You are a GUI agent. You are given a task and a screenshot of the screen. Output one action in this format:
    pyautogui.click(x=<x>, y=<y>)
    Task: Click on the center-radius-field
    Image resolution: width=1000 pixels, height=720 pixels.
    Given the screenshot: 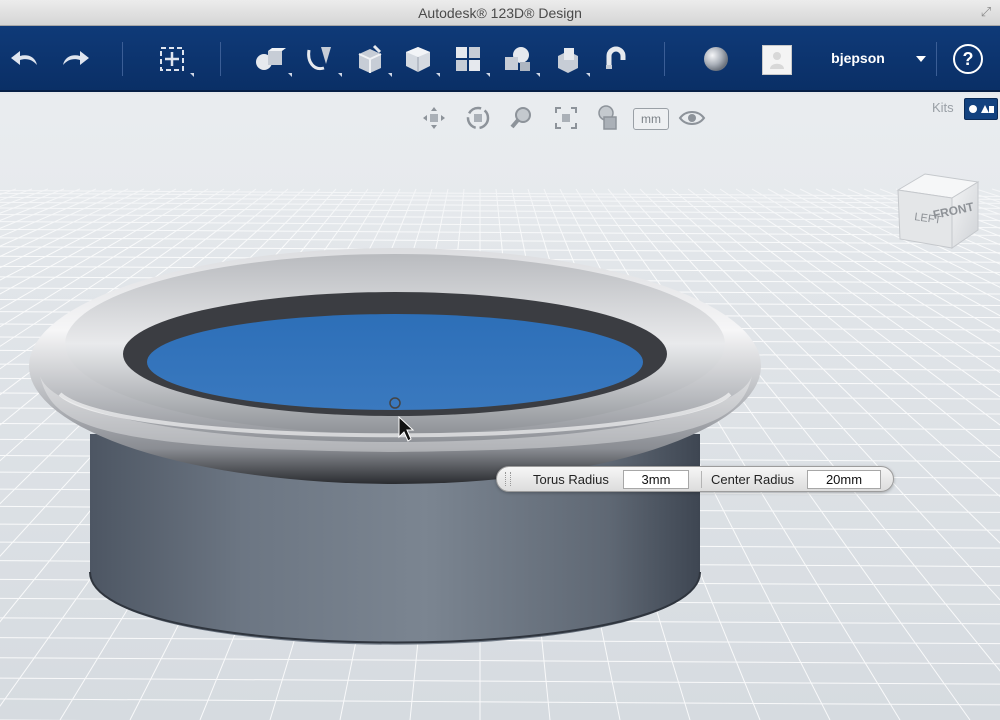 What is the action you would take?
    pyautogui.click(x=844, y=479)
    